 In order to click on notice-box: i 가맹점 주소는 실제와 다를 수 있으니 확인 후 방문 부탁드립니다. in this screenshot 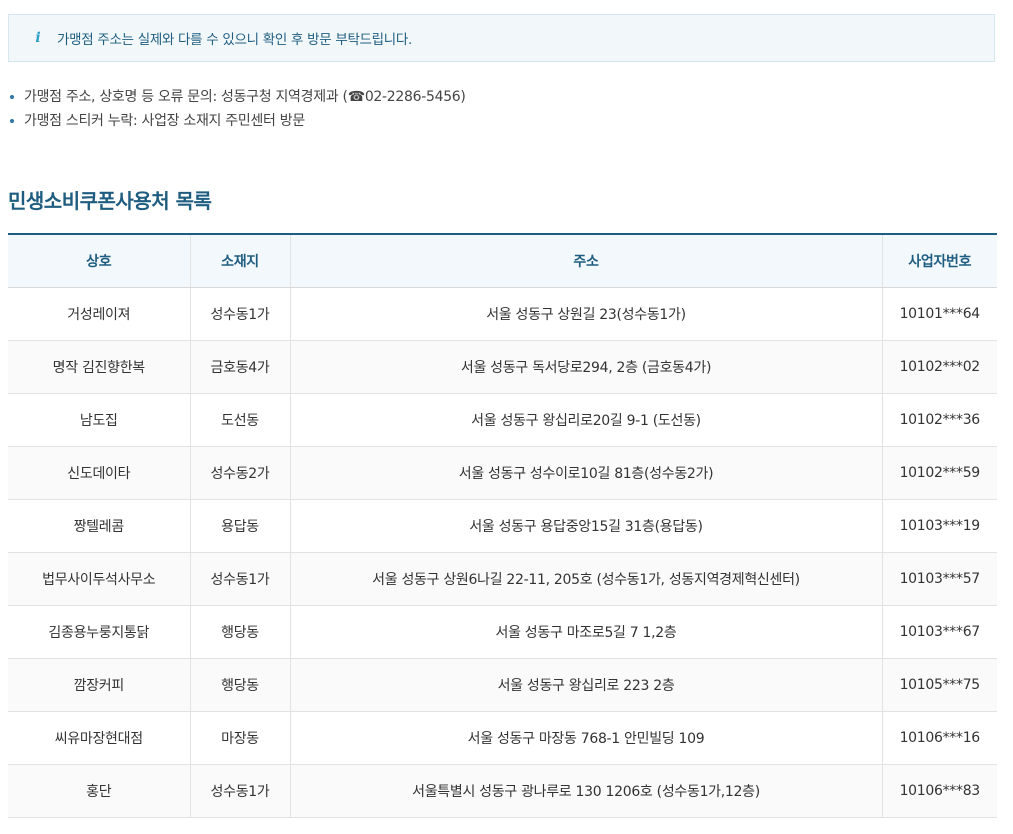, I will do `click(501, 38)`.